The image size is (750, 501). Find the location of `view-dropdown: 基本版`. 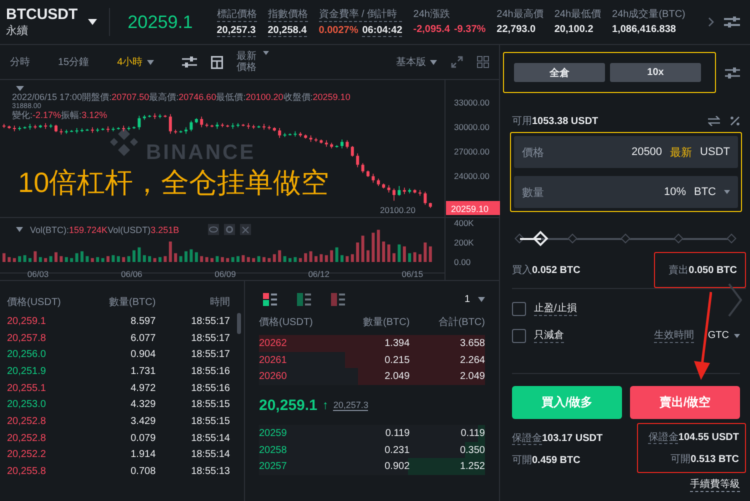

view-dropdown: 基本版 is located at coordinates (416, 62).